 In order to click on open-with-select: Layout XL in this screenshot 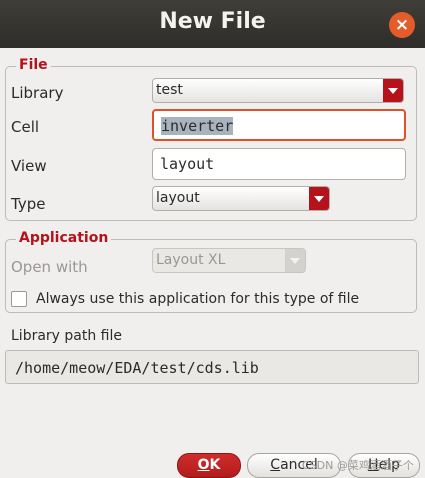, I will do `click(229, 260)`.